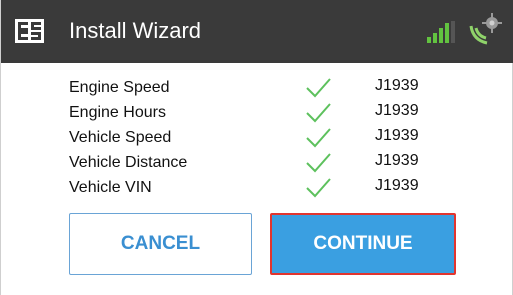 The height and width of the screenshot is (295, 513). What do you see at coordinates (485, 29) in the screenshot?
I see `gps-satellite-icon` at bounding box center [485, 29].